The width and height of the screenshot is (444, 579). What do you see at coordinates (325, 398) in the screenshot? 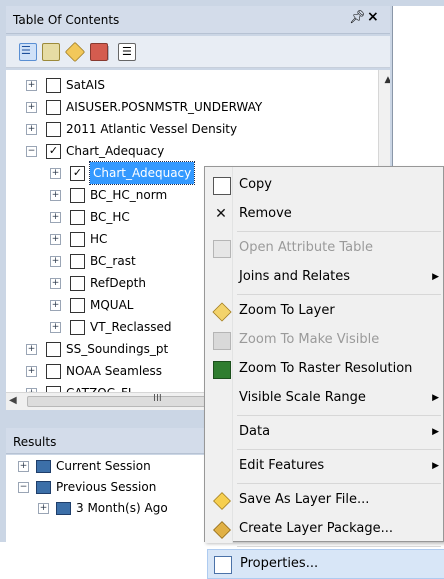
I see `menu-item-visible-scale-range: Visible Scale Range ▶` at bounding box center [325, 398].